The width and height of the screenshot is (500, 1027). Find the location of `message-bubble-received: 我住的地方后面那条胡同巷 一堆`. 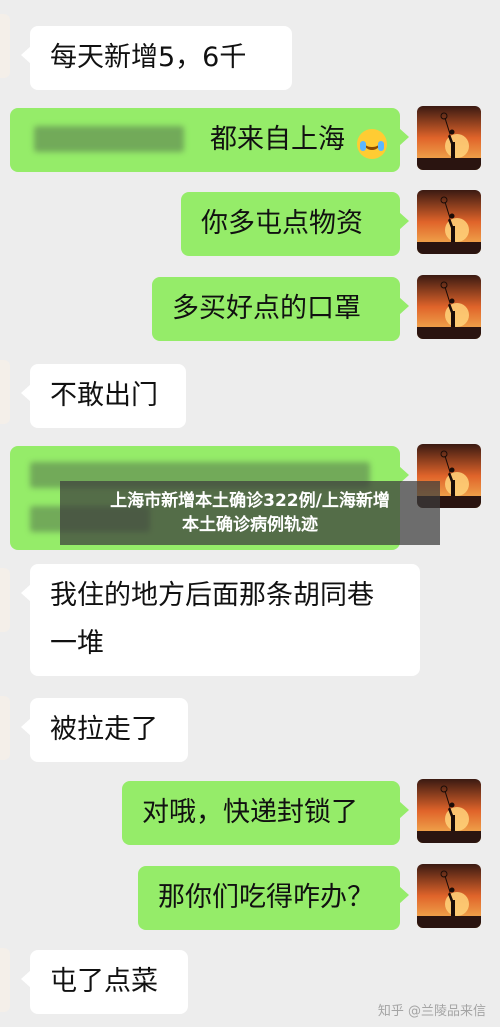

message-bubble-received: 我住的地方后面那条胡同巷 一堆 is located at coordinates (220, 620).